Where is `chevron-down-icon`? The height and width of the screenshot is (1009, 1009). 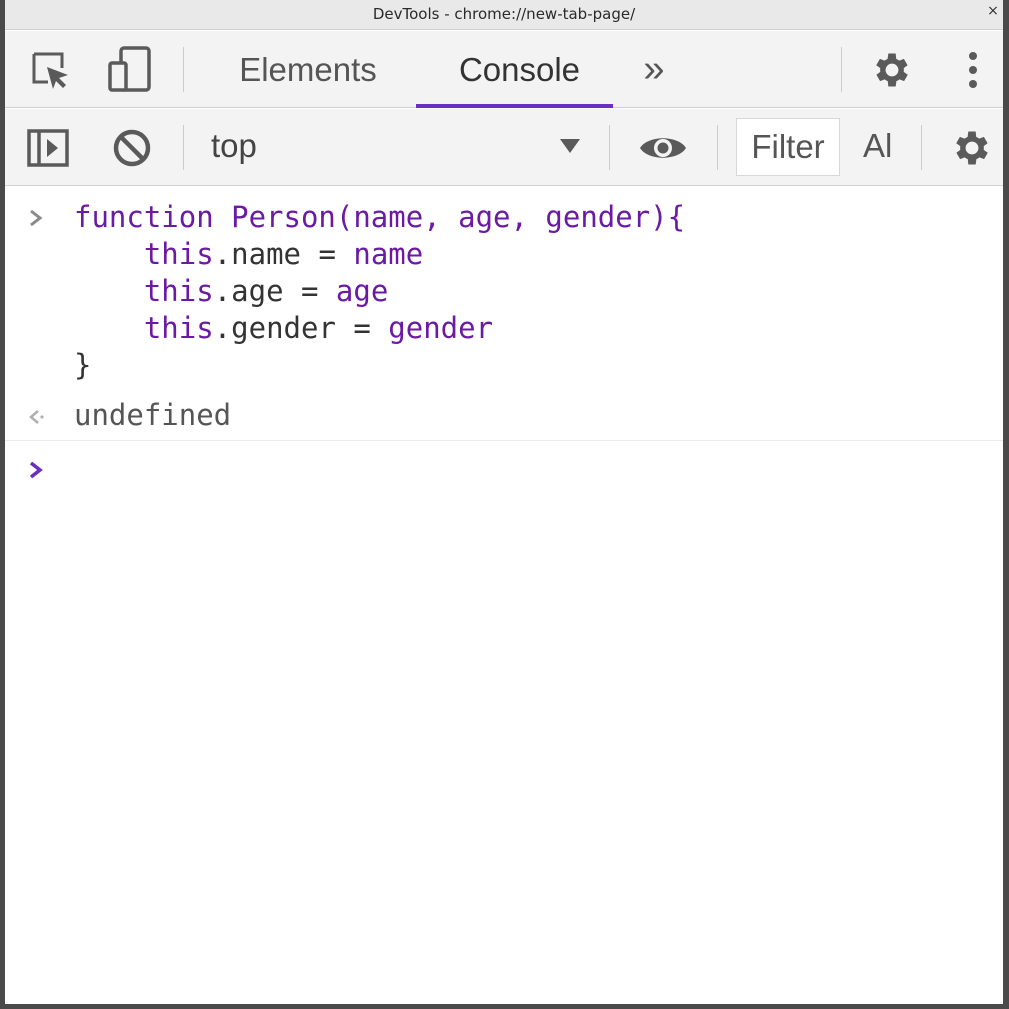
chevron-down-icon is located at coordinates (570, 146).